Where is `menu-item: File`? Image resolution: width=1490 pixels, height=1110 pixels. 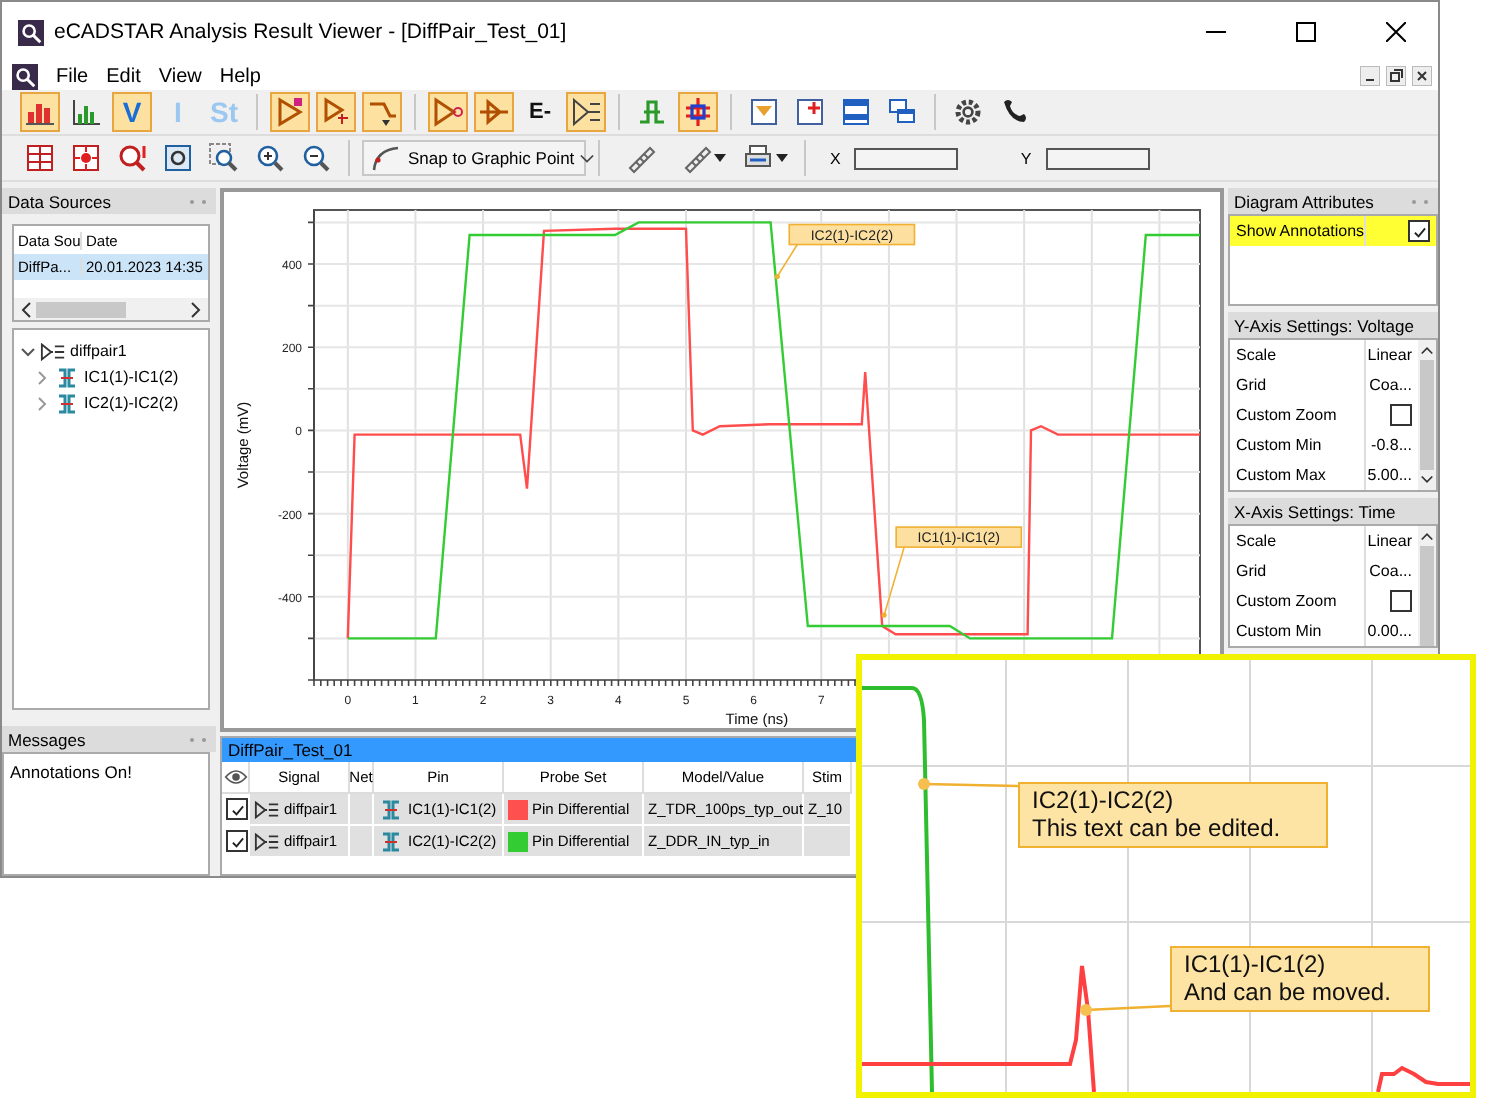 menu-item: File is located at coordinates (72, 76).